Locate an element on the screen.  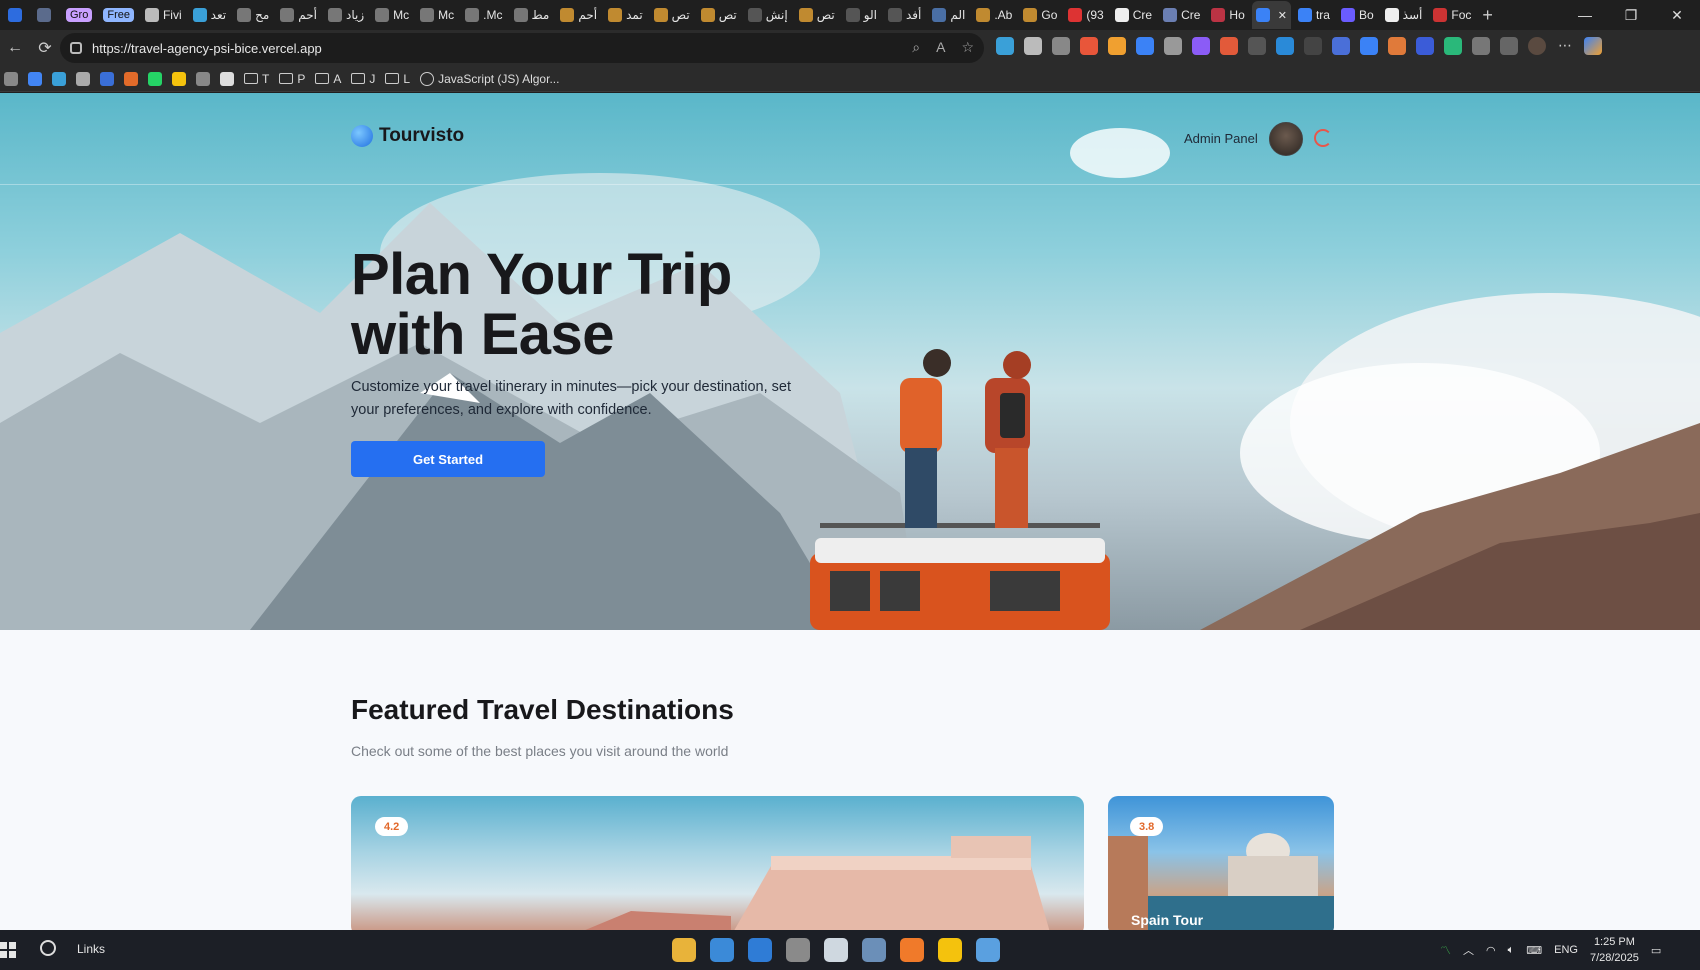
taskbar-search-label: Links is located at coordinates (91, 949).